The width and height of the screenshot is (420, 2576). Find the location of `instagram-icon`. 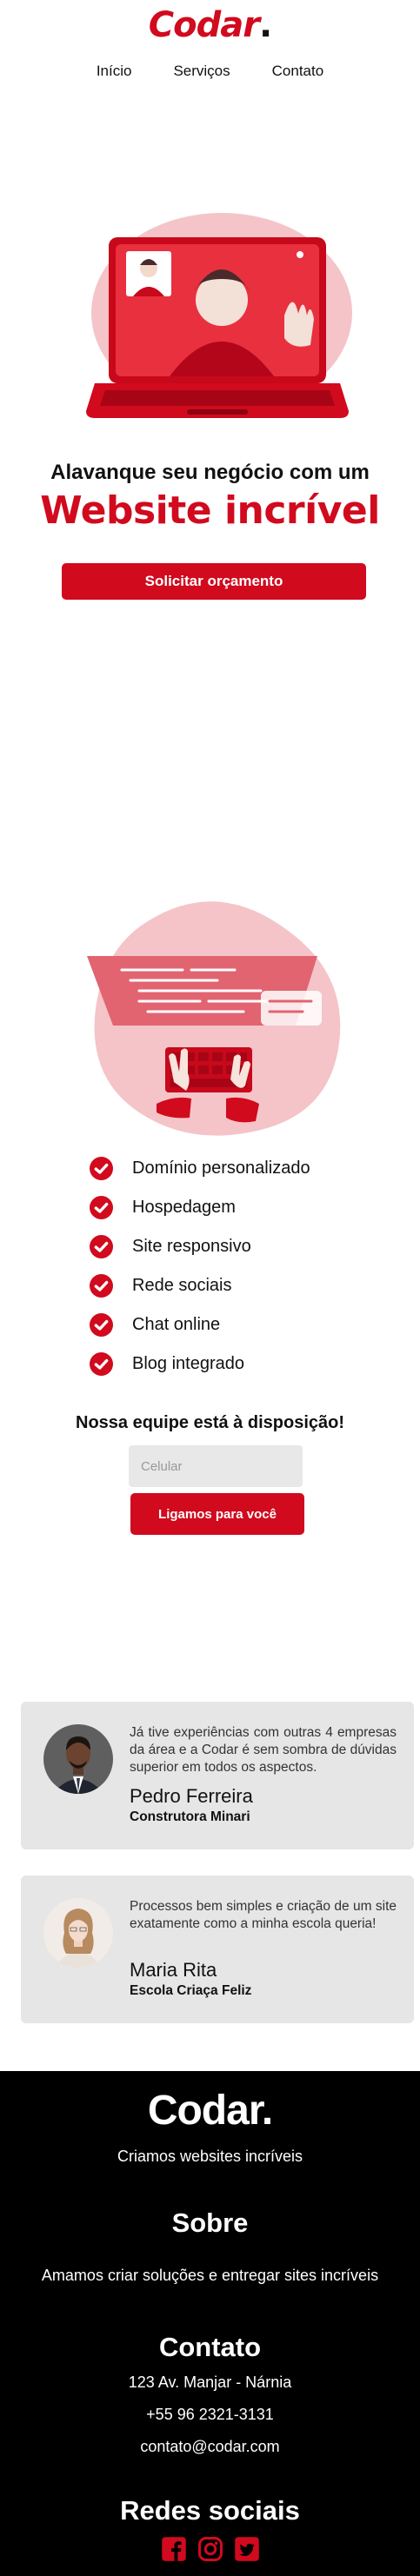

instagram-icon is located at coordinates (210, 2549).